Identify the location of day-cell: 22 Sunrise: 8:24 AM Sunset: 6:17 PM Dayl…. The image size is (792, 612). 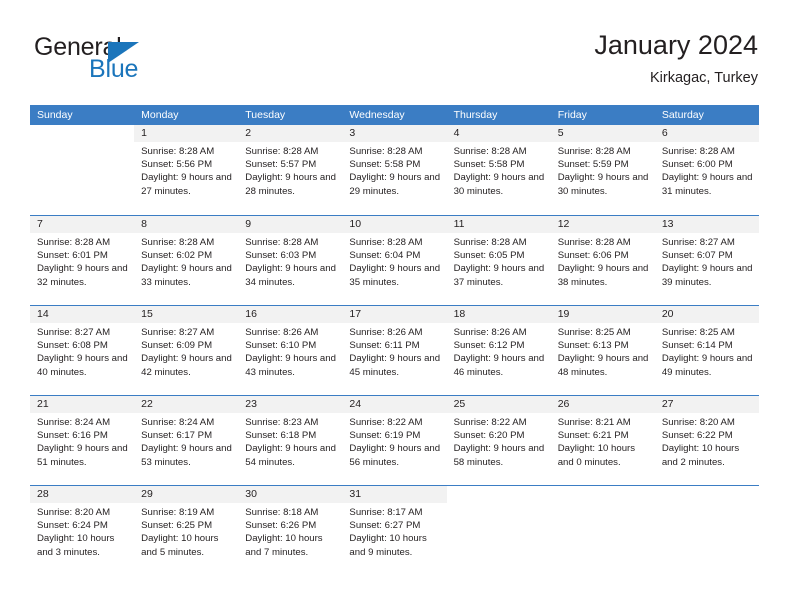
(186, 440).